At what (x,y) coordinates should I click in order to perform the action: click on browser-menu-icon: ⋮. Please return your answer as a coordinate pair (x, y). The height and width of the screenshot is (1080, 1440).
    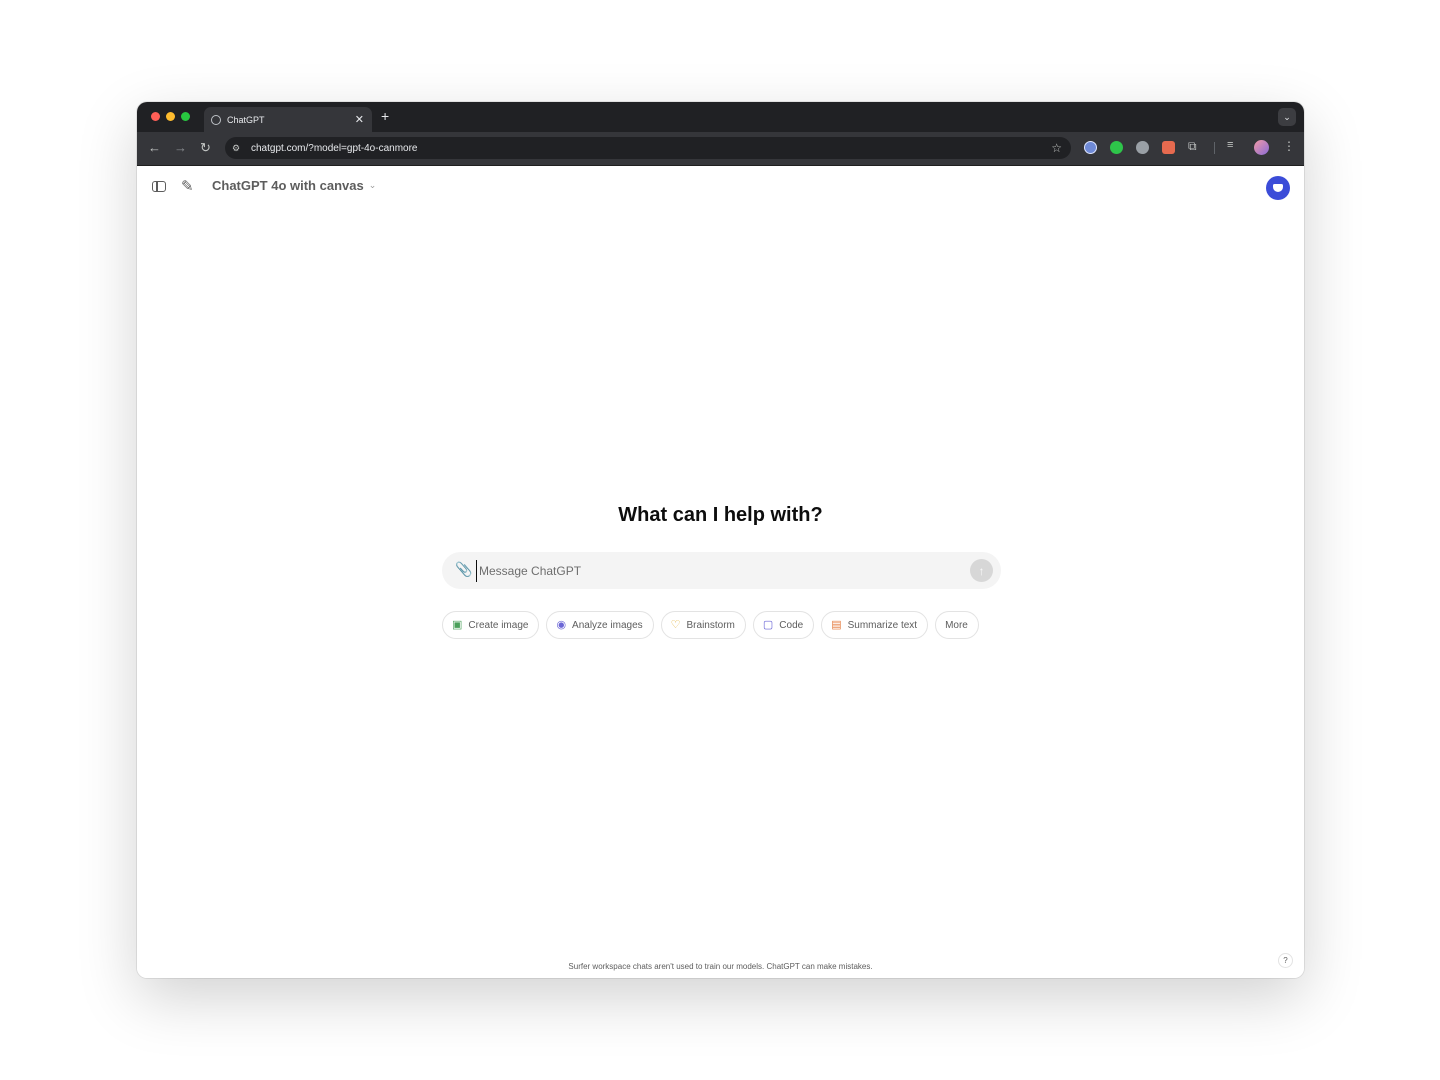
    Looking at the image, I should click on (1289, 146).